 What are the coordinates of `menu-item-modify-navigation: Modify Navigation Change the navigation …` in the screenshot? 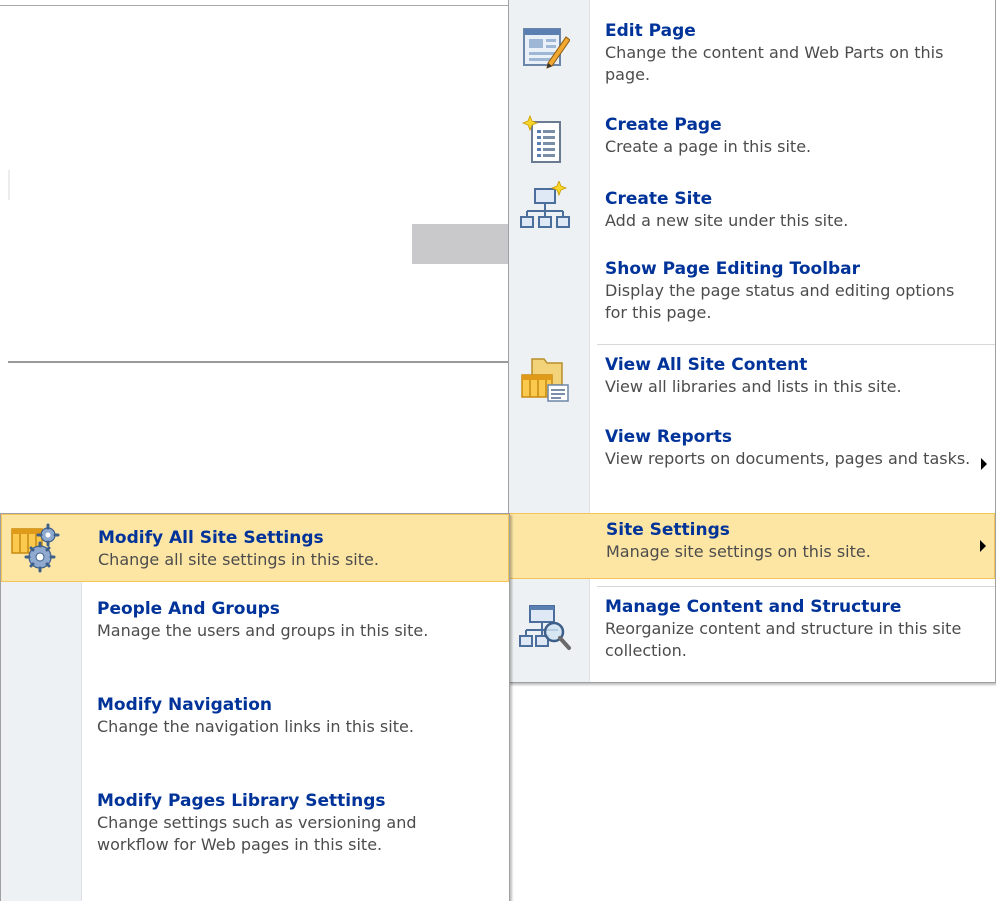 It's located at (255, 735).